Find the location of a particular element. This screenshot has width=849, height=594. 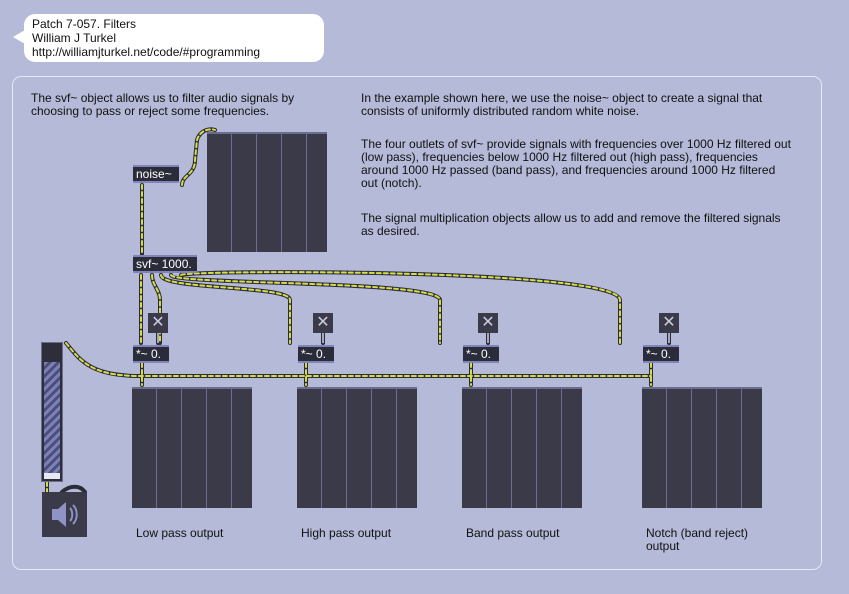

low-pass-multiply-object: *~ 0. is located at coordinates (151, 354).